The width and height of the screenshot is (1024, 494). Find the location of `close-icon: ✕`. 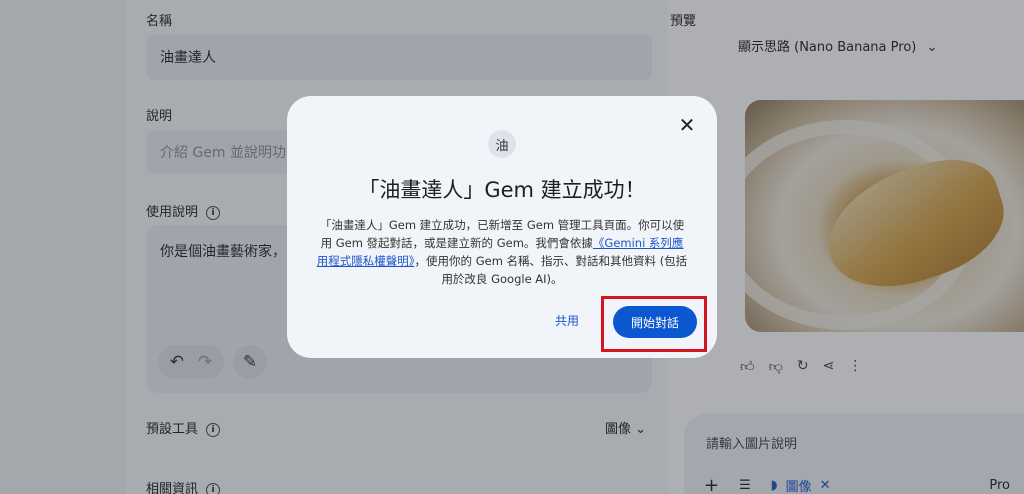

close-icon: ✕ is located at coordinates (687, 125).